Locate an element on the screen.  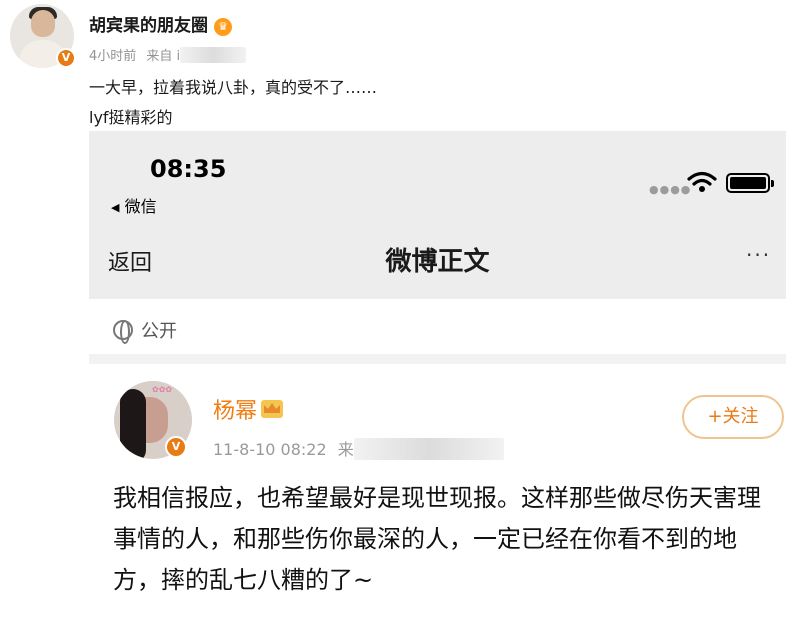
follow-button: +关注 is located at coordinates (733, 417).